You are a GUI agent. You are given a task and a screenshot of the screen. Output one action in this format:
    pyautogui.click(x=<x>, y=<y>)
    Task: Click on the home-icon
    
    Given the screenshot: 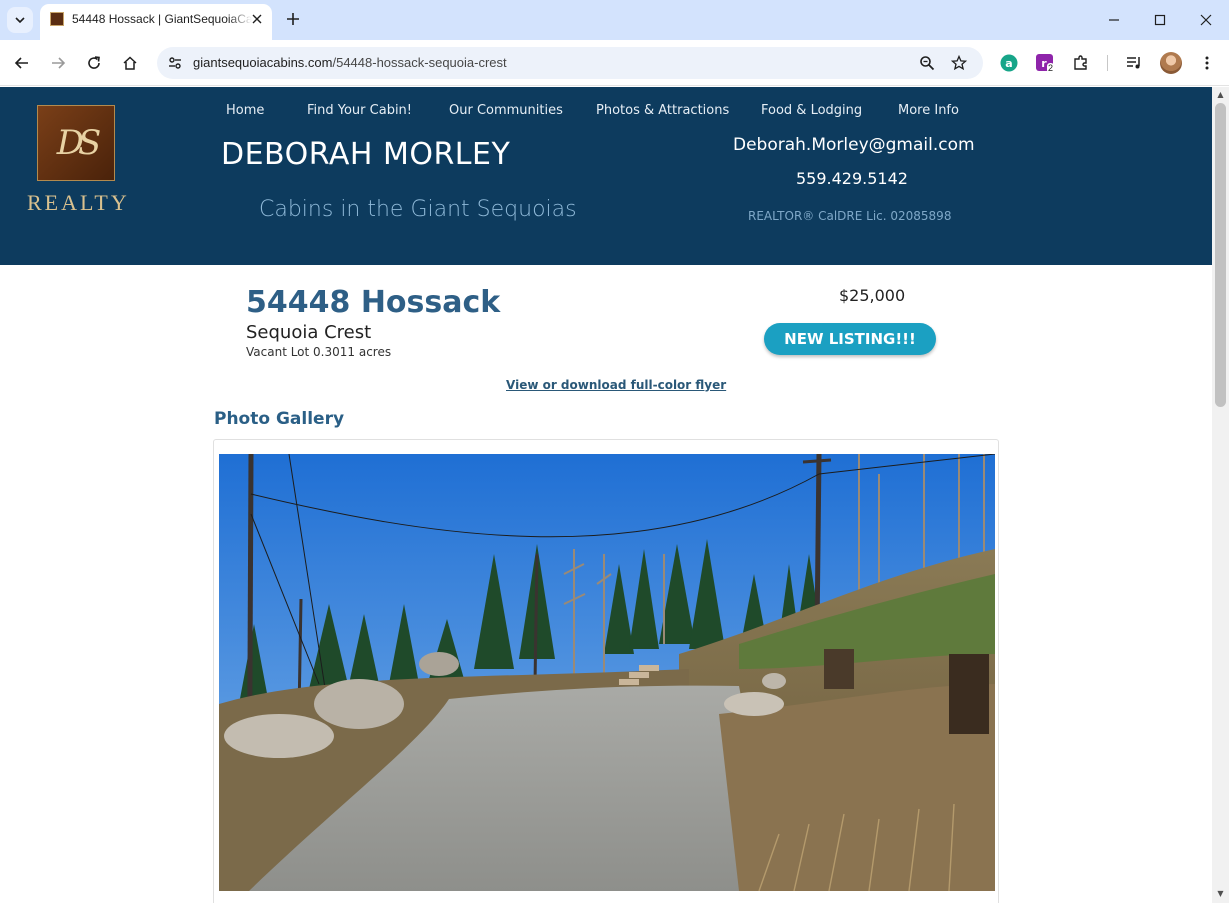 What is the action you would take?
    pyautogui.click(x=130, y=63)
    